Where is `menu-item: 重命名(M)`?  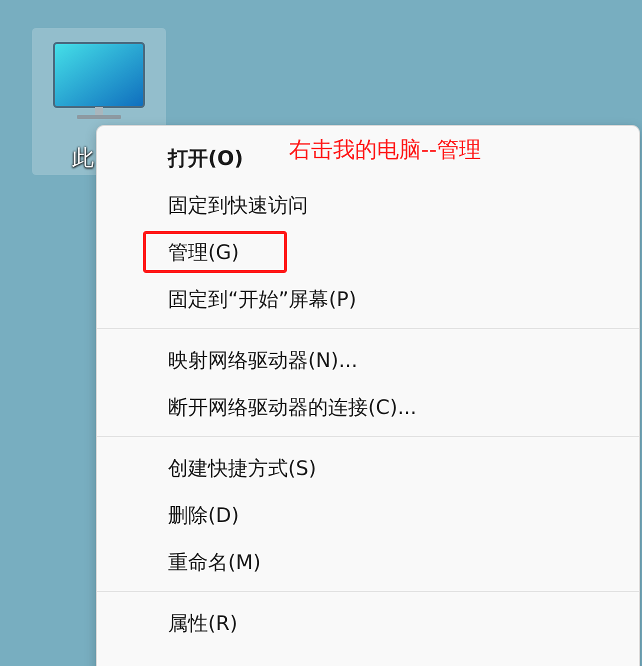 menu-item: 重命名(M) is located at coordinates (179, 562).